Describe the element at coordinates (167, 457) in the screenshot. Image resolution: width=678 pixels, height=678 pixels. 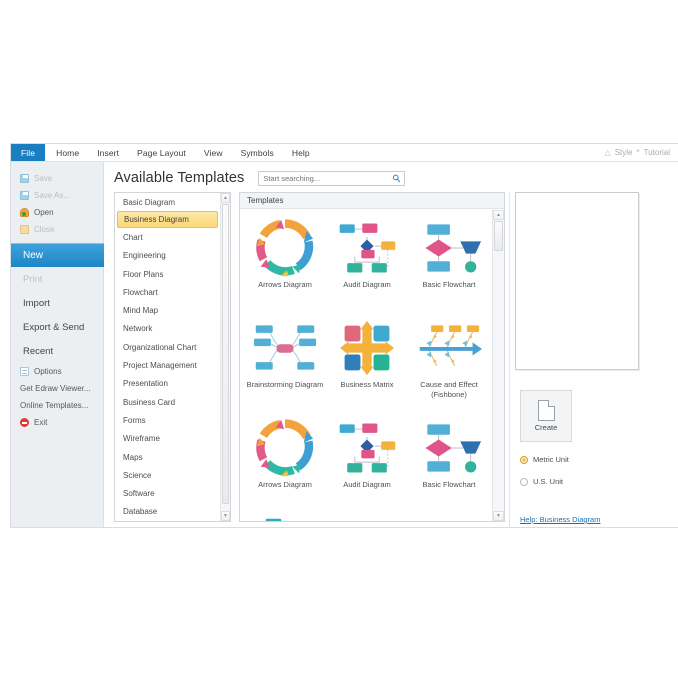
I see `category-item-maps: Maps` at that location.